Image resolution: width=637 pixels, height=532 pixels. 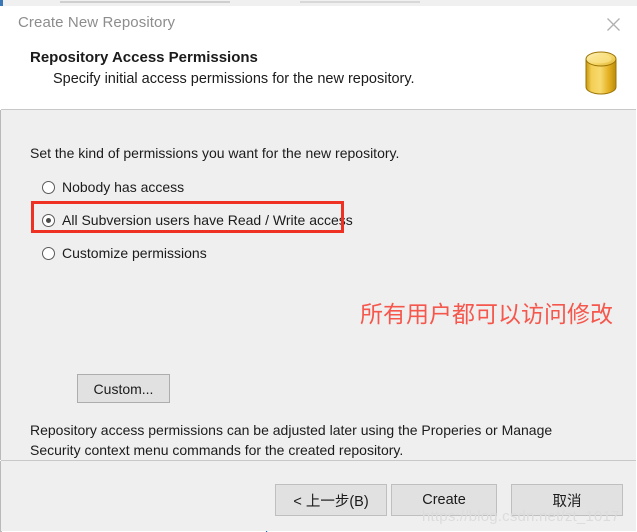 What do you see at coordinates (318, 24) in the screenshot?
I see `title-bar: Create New Repository` at bounding box center [318, 24].